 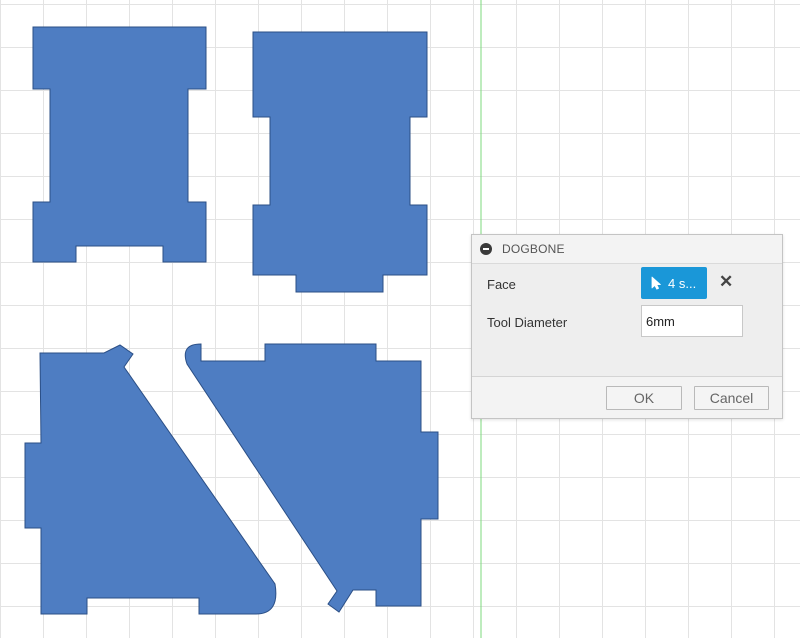 I want to click on cancel-button: Cancel, so click(x=731, y=398).